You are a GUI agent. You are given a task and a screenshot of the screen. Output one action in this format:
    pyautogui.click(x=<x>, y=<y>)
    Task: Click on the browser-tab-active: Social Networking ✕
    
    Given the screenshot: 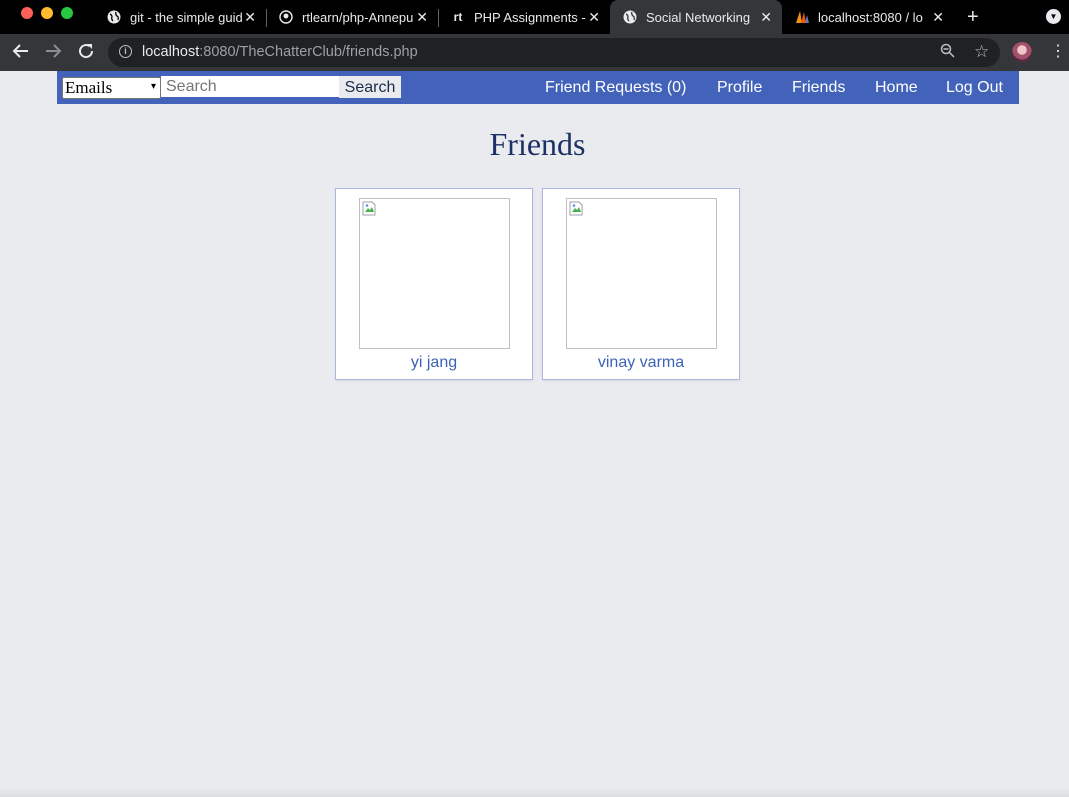 What is the action you would take?
    pyautogui.click(x=696, y=17)
    